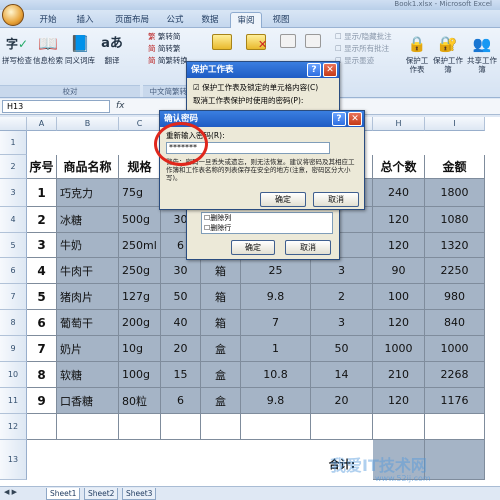 The width and height of the screenshot is (500, 500). What do you see at coordinates (140, 124) in the screenshot?
I see `column-header: C` at bounding box center [140, 124].